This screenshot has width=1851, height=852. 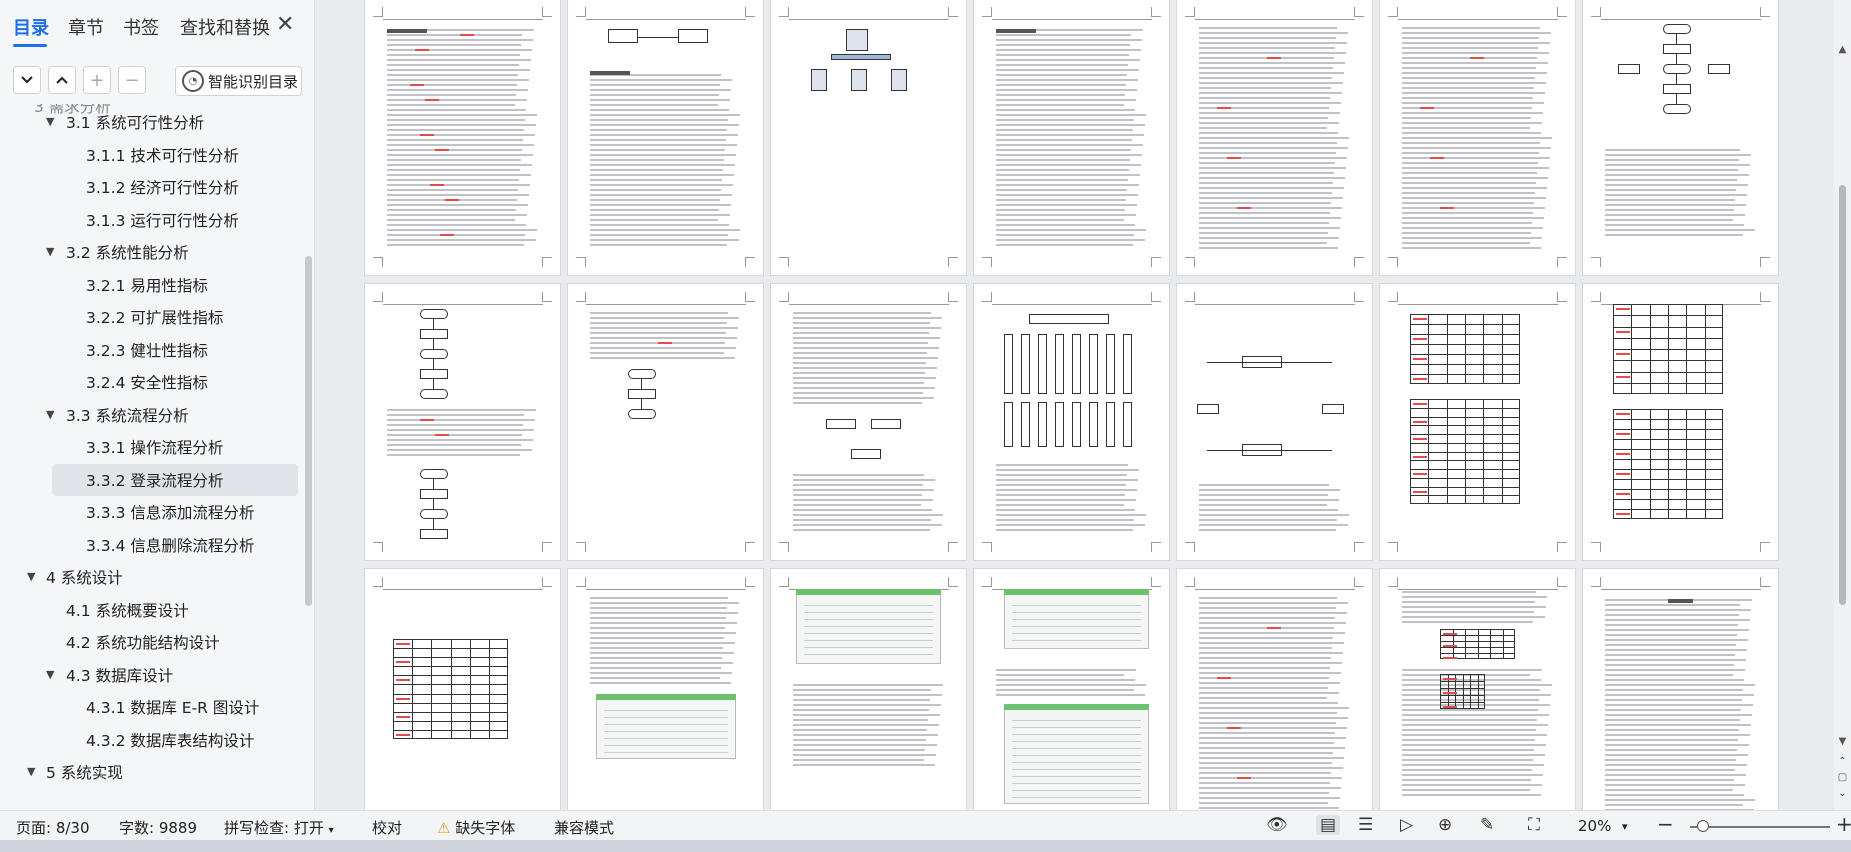 I want to click on close-icon: ✕, so click(x=285, y=24).